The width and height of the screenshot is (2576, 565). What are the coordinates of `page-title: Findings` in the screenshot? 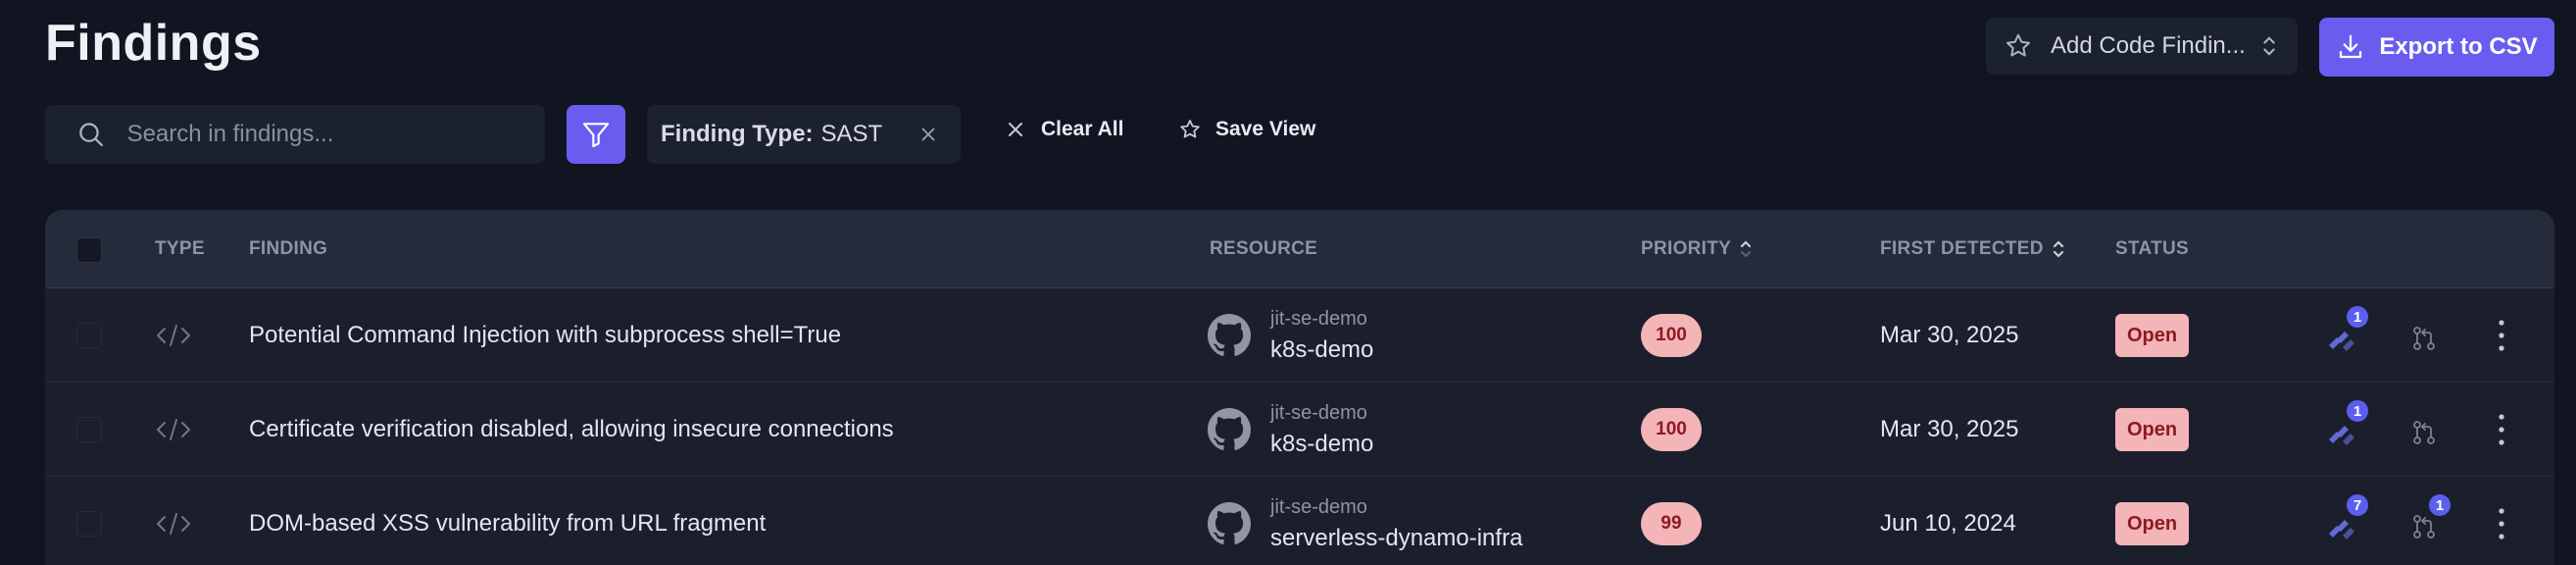 It's located at (153, 43).